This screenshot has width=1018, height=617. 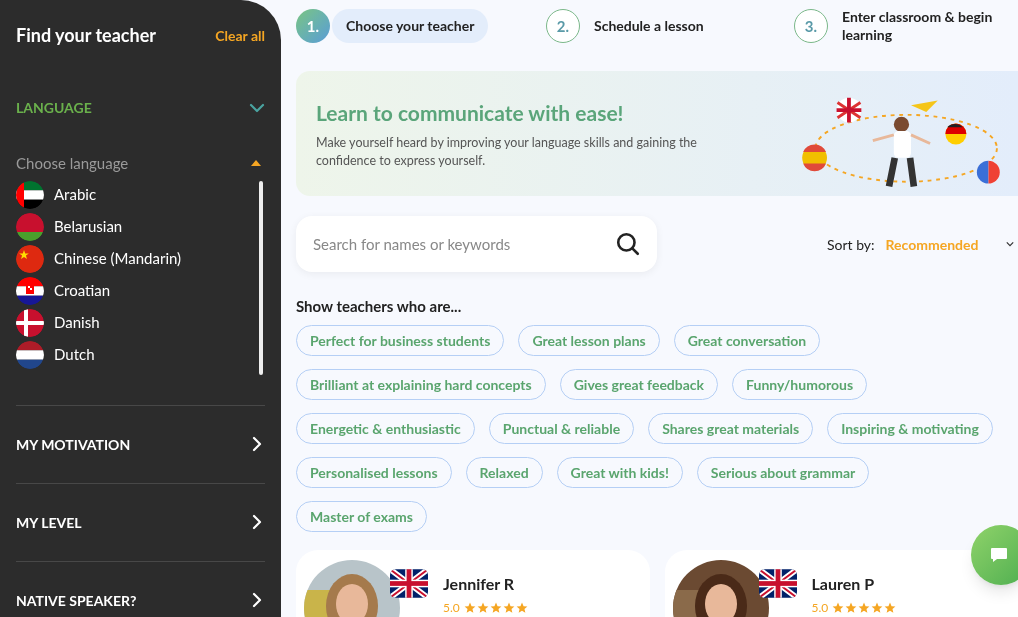 What do you see at coordinates (86, 35) in the screenshot?
I see `sidebar-title: Find your teacher` at bounding box center [86, 35].